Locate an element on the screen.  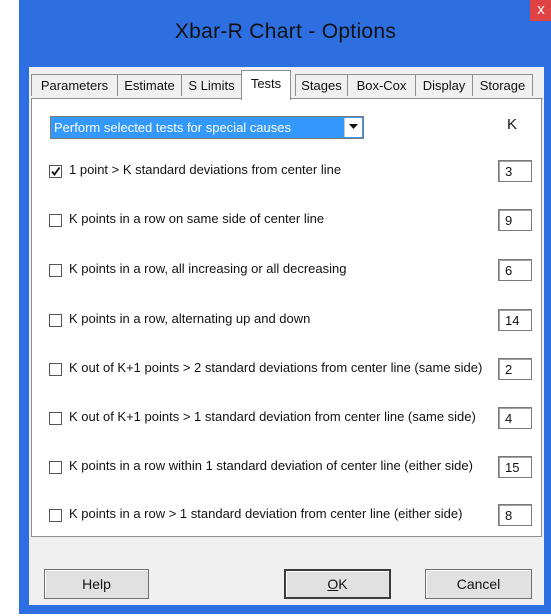
test-5-k-input is located at coordinates (515, 369).